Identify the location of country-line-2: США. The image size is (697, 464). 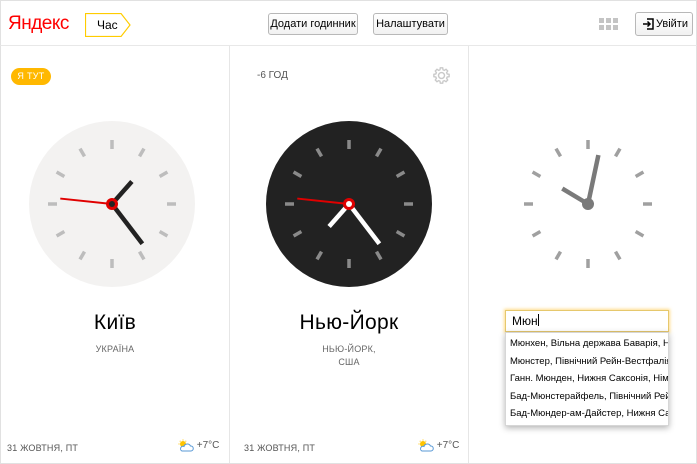
(349, 362).